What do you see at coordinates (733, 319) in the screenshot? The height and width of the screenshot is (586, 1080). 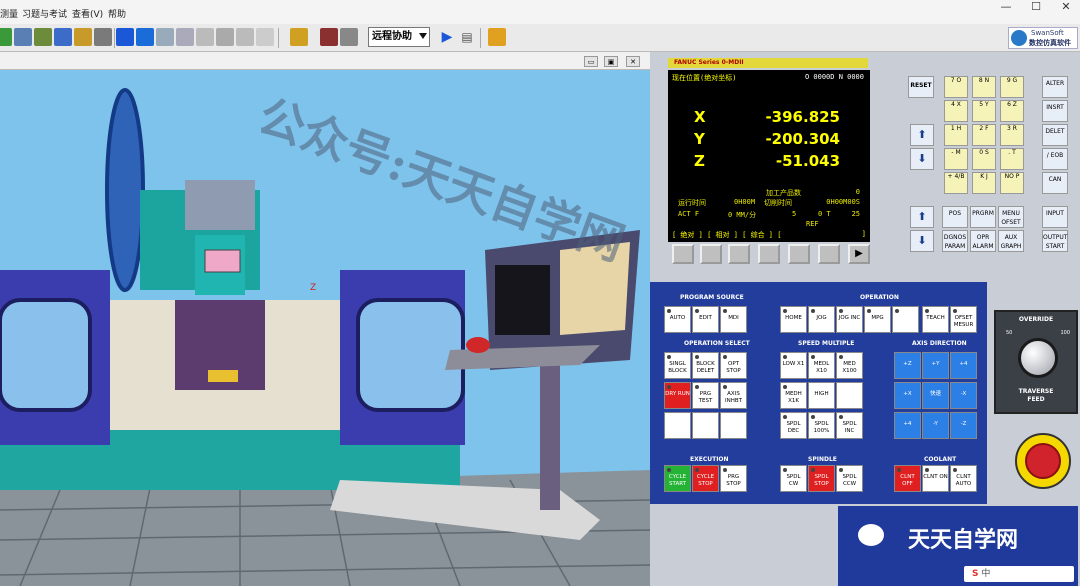 I see `mode-mdi-button: MDI` at bounding box center [733, 319].